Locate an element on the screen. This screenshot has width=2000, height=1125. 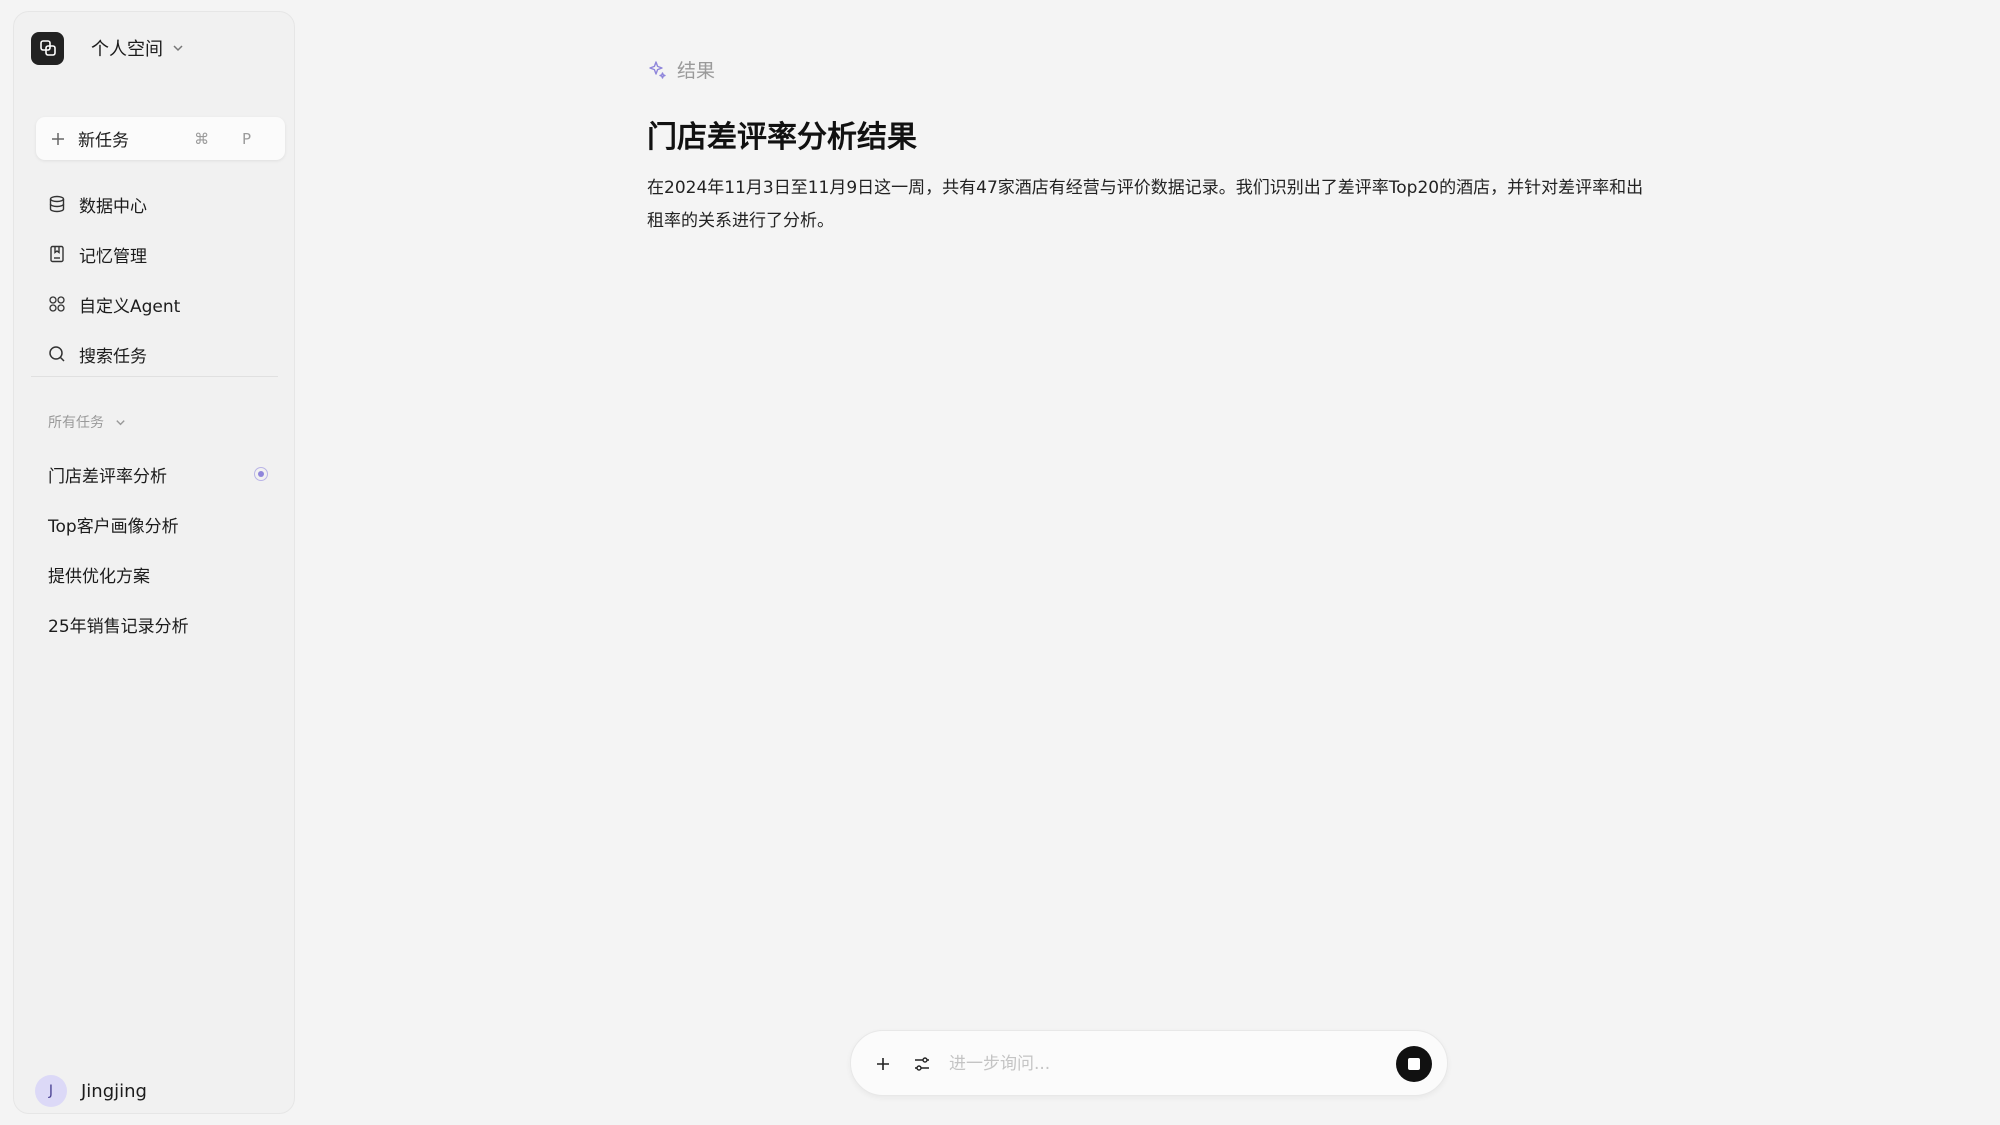
stop-icon is located at coordinates (1414, 1064).